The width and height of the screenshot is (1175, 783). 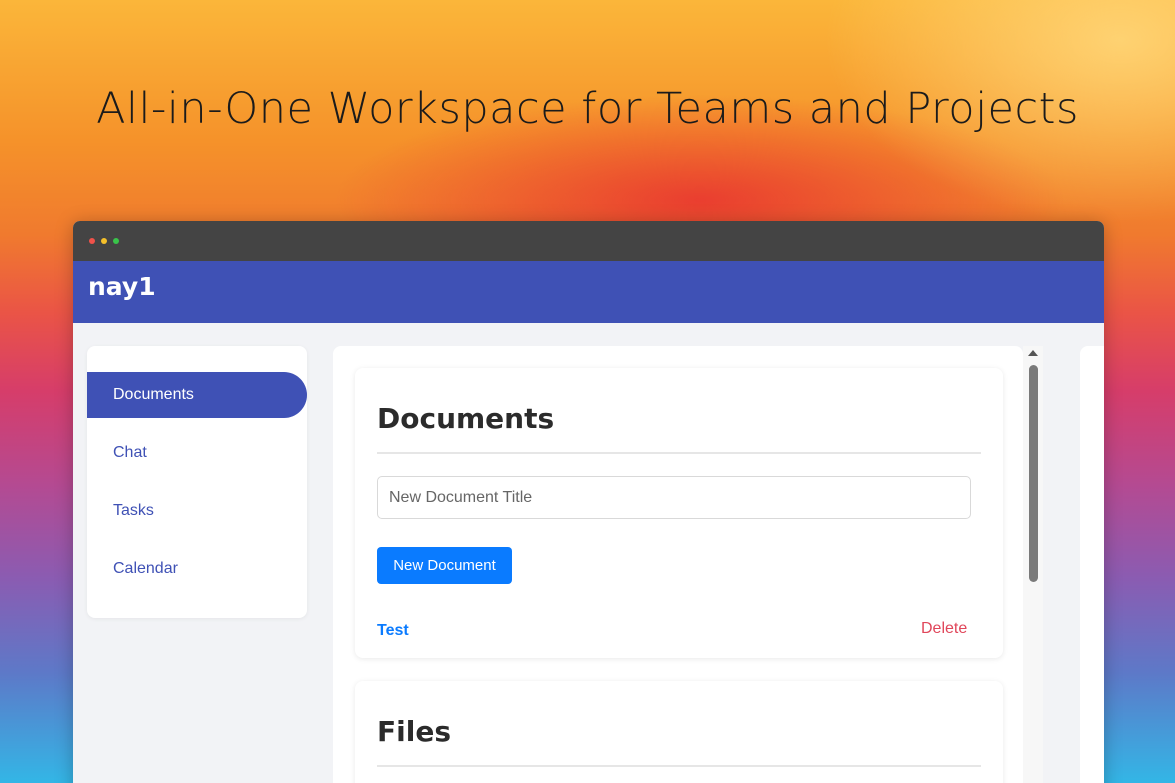 I want to click on main-scrollbar, so click(x=1033, y=564).